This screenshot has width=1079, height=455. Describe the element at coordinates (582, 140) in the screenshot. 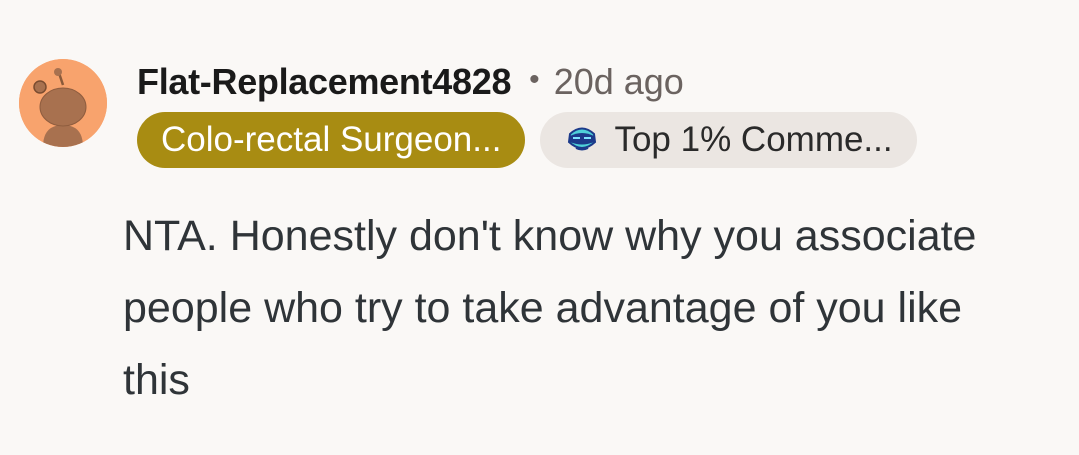

I see `top-commenter-icon` at that location.